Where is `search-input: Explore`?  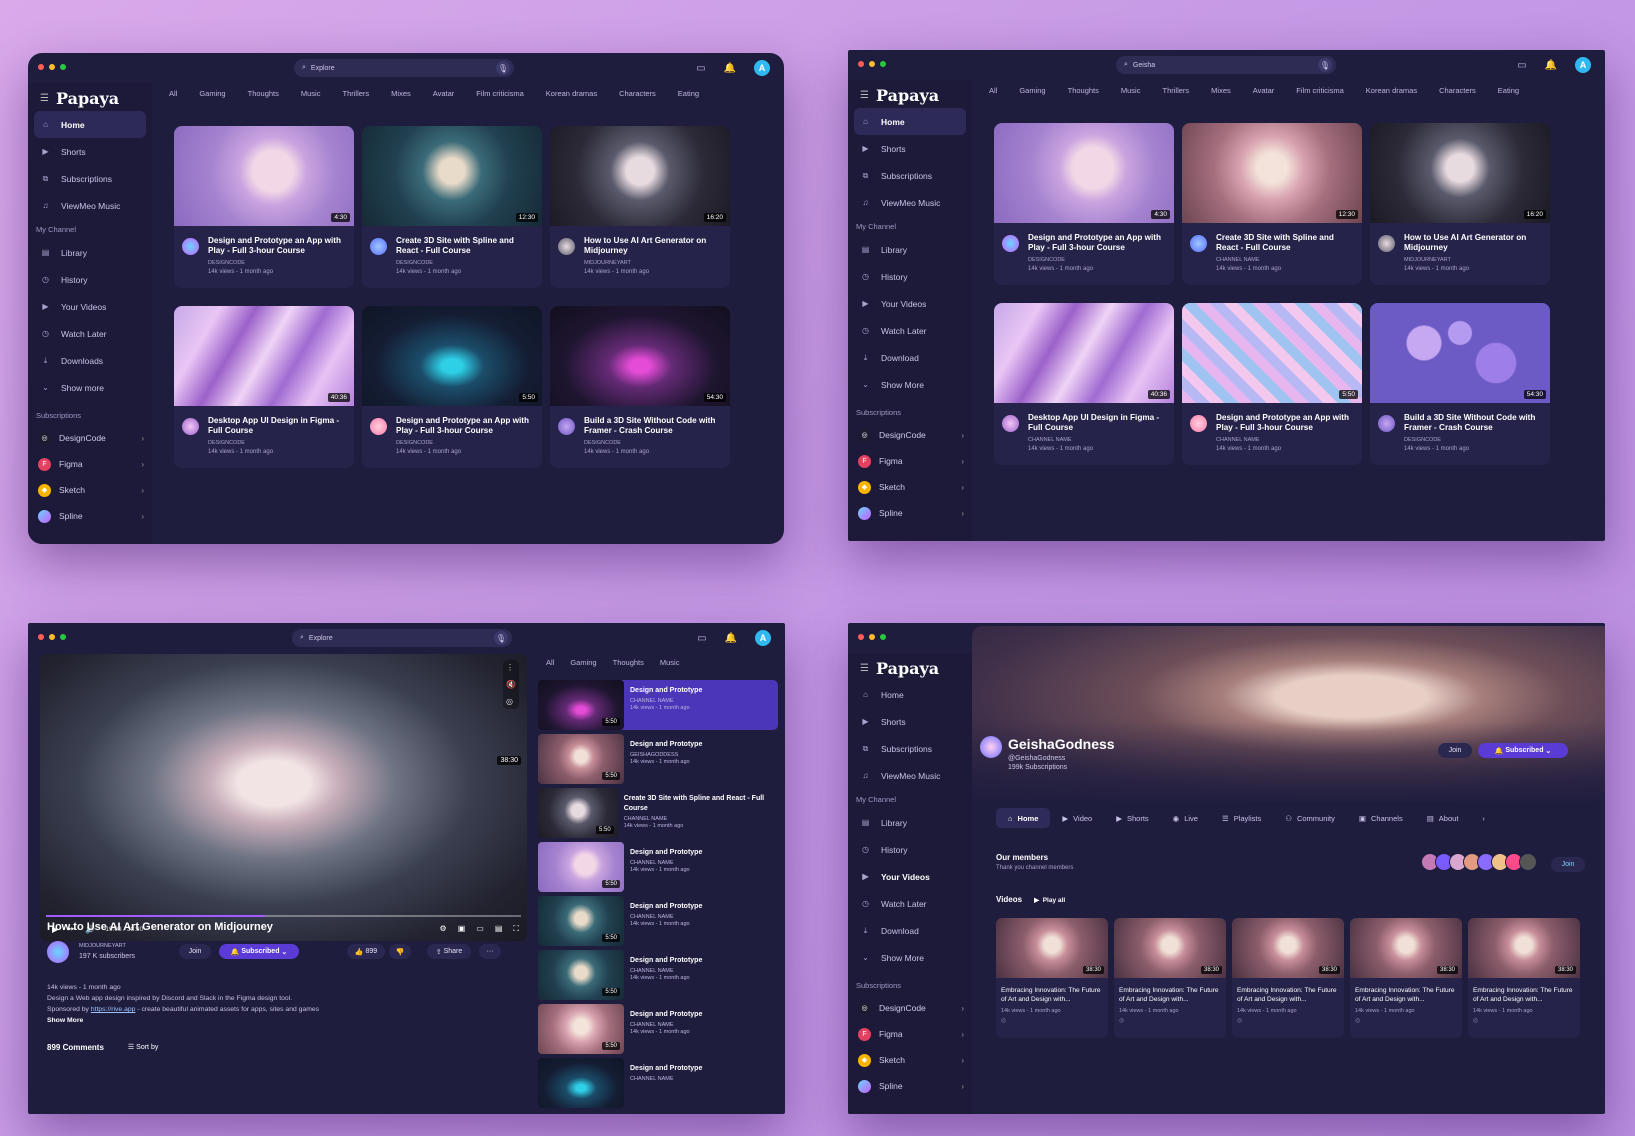 search-input: Explore is located at coordinates (321, 638).